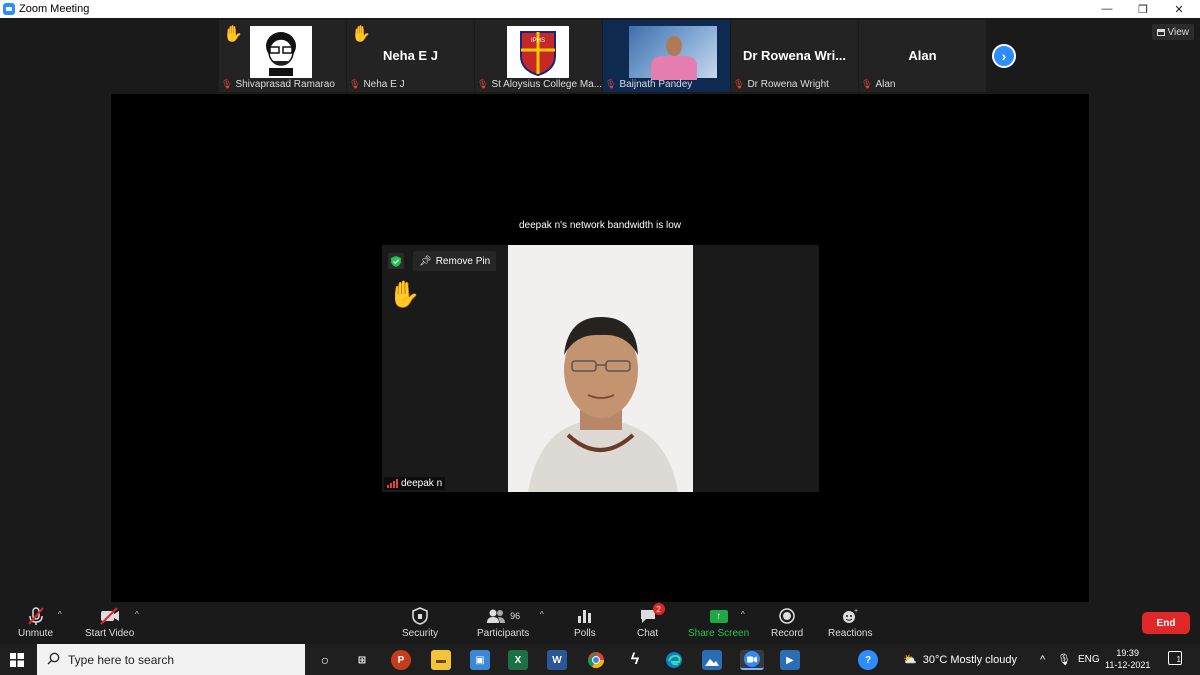  I want to click on search-placeholder: Type here to search, so click(121, 659).